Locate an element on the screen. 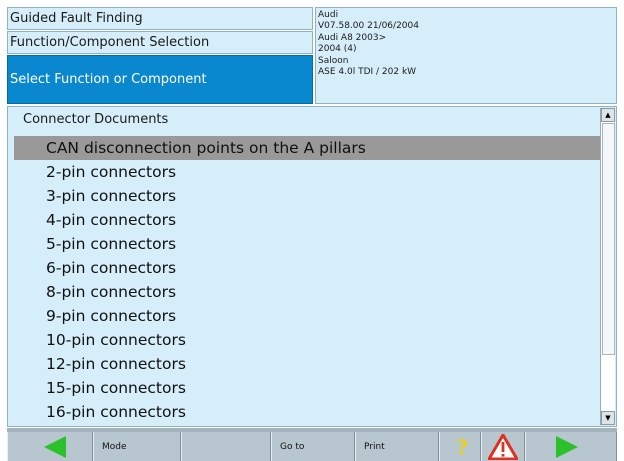 The image size is (624, 461). list-item: 6-pin connectors is located at coordinates (308, 268).